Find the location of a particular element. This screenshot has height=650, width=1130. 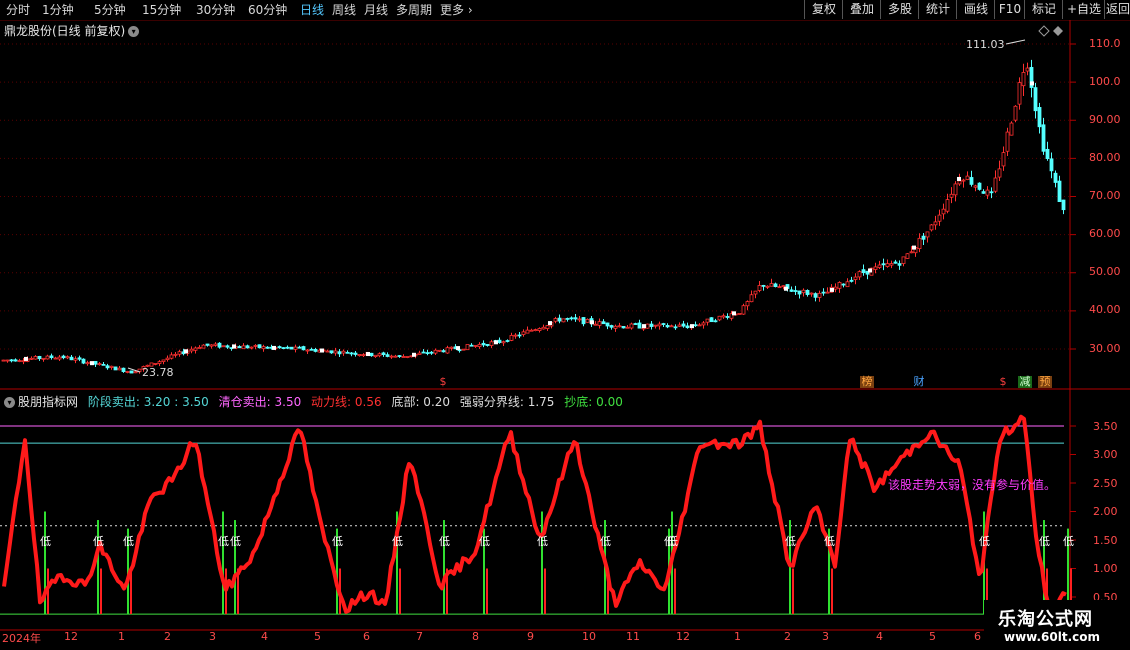

price-tick: 110.0 is located at coordinates (1105, 43).